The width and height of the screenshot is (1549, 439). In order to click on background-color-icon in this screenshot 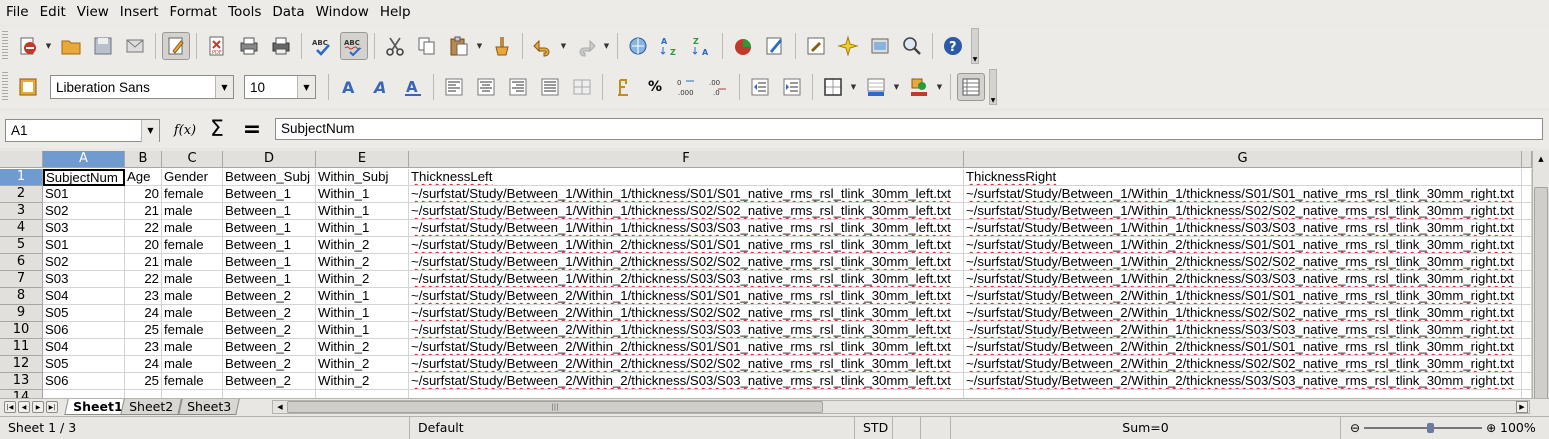, I will do `click(876, 87)`.